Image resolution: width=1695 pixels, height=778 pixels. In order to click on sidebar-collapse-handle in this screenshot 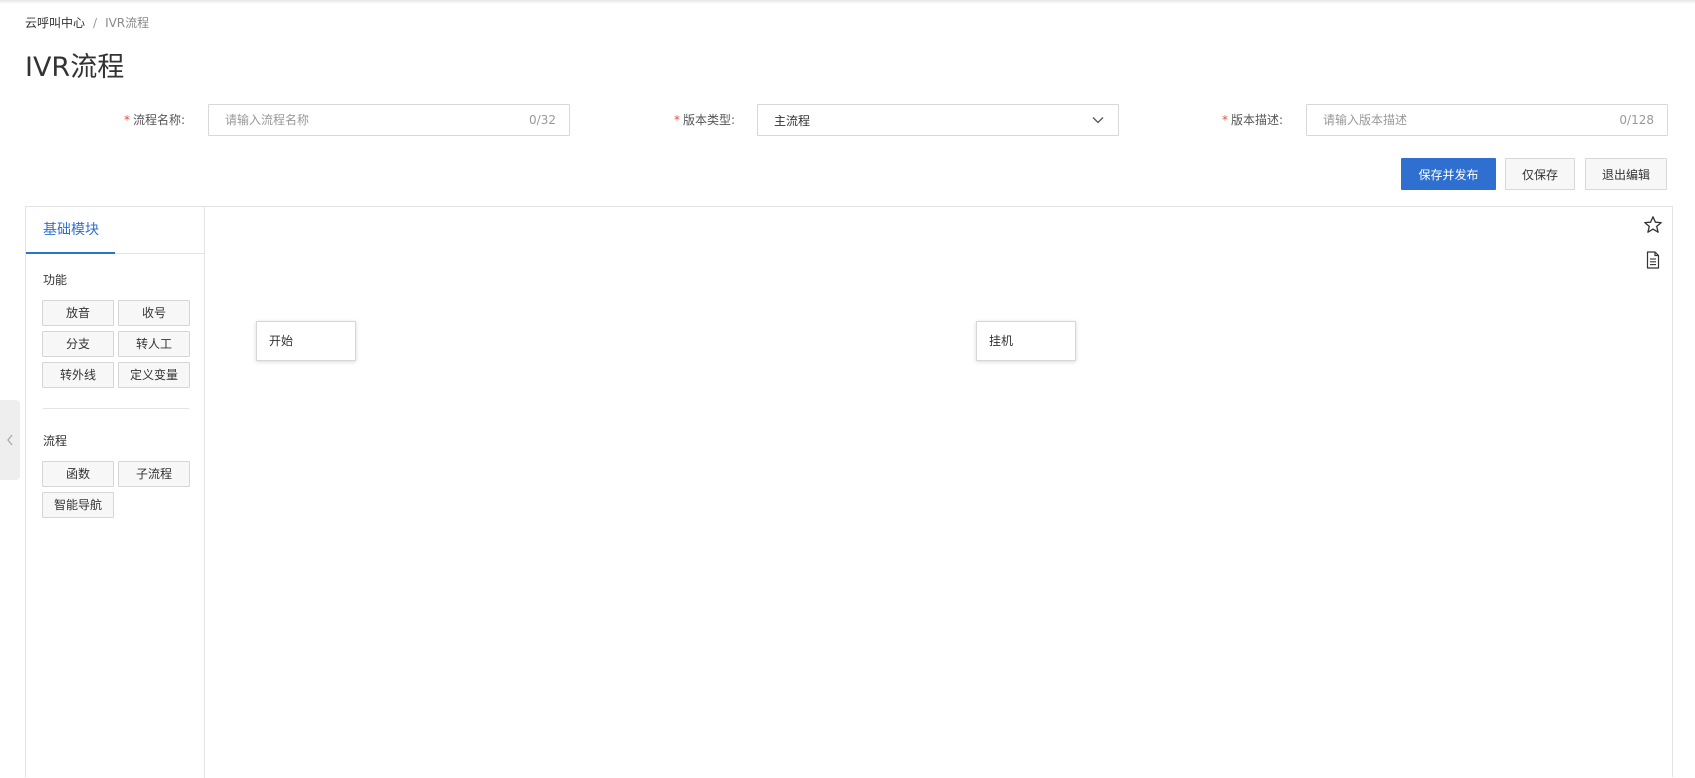, I will do `click(10, 440)`.